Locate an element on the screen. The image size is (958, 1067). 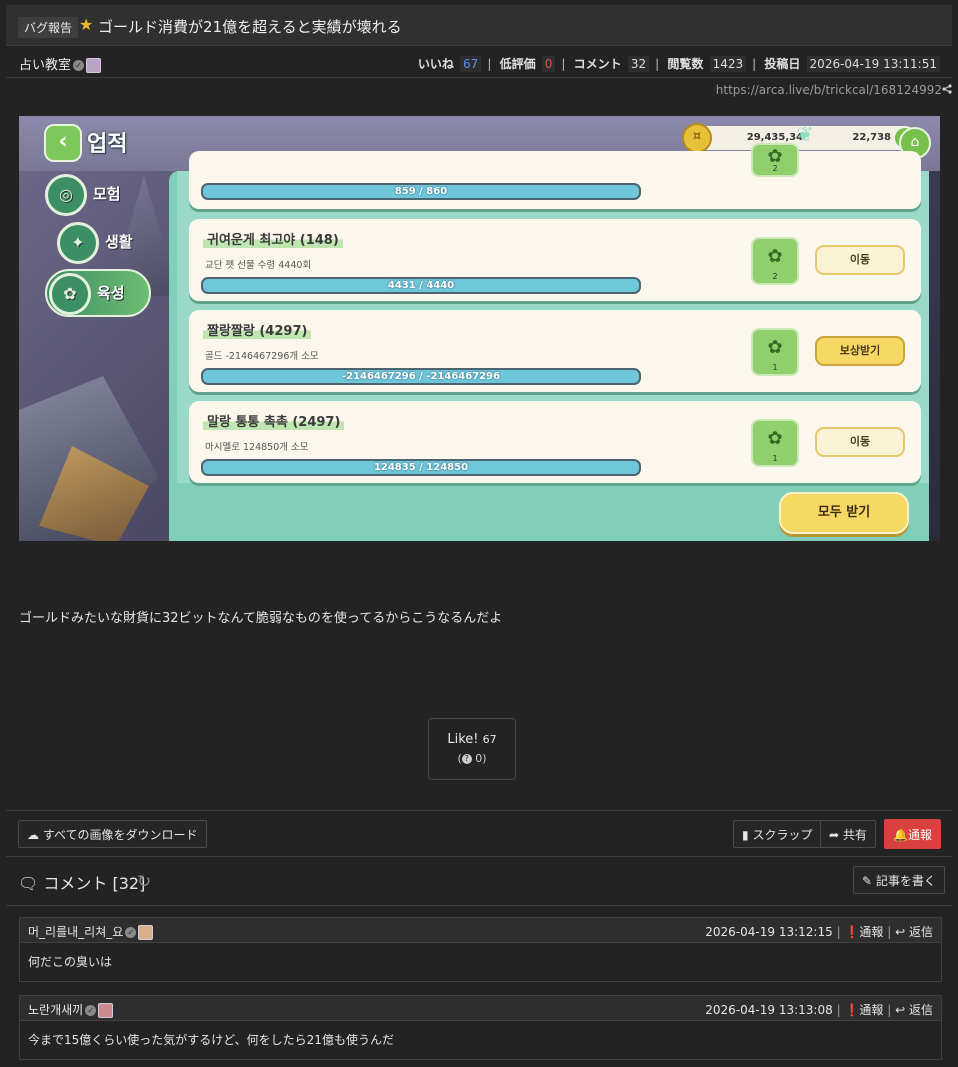
adventure-icon: ◎ is located at coordinates (66, 194).